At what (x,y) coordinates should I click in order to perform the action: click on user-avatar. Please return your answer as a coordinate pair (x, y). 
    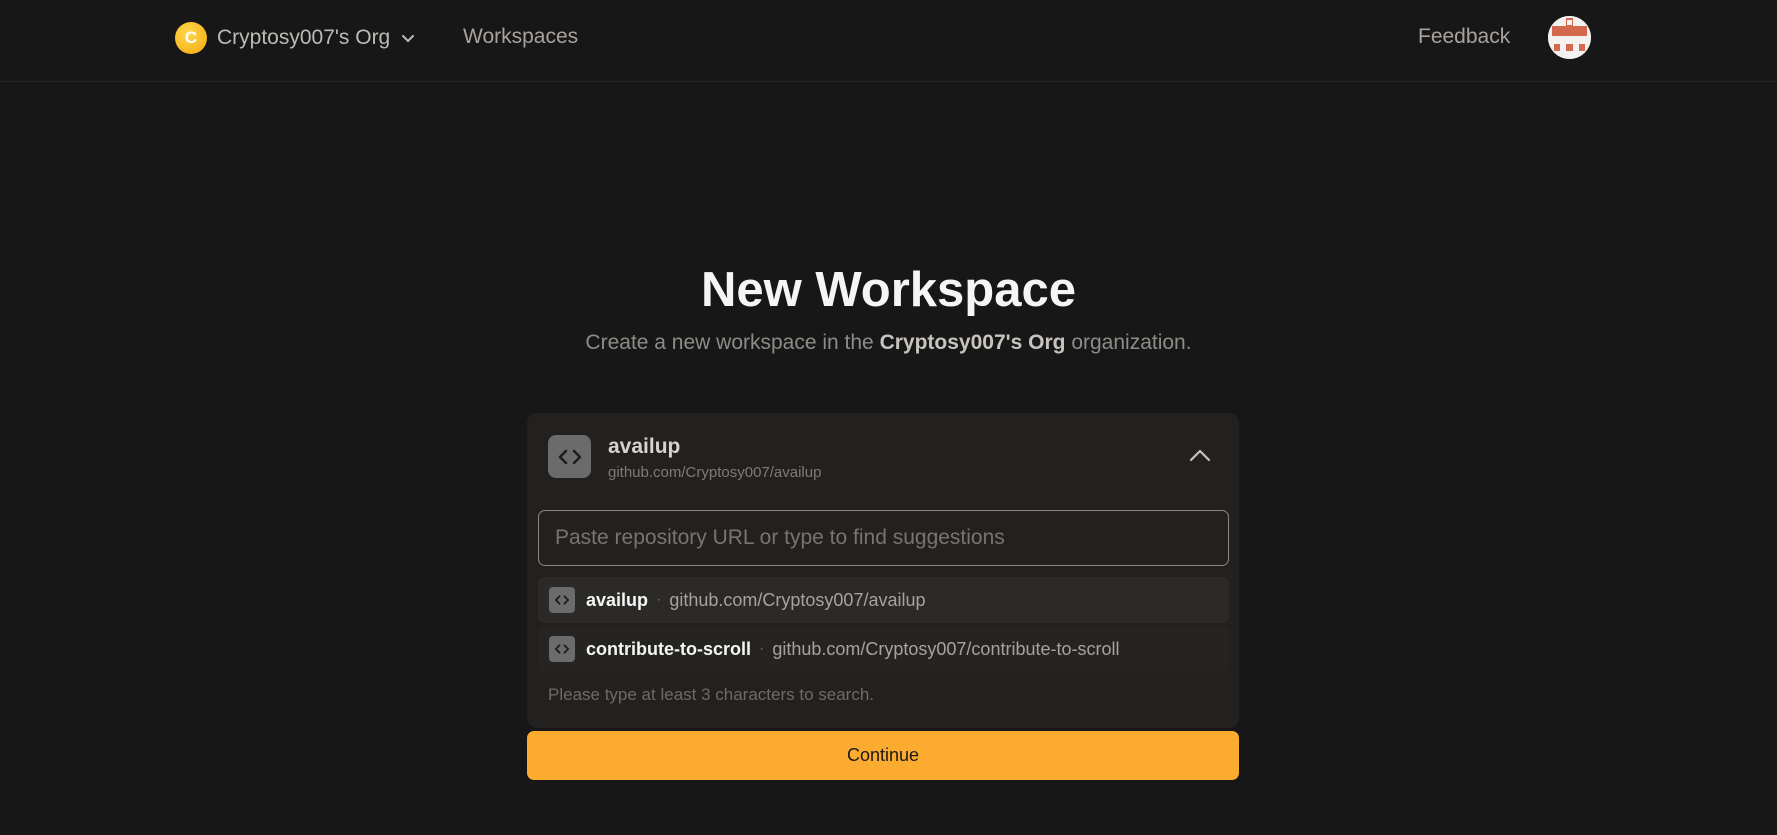
    Looking at the image, I should click on (1569, 37).